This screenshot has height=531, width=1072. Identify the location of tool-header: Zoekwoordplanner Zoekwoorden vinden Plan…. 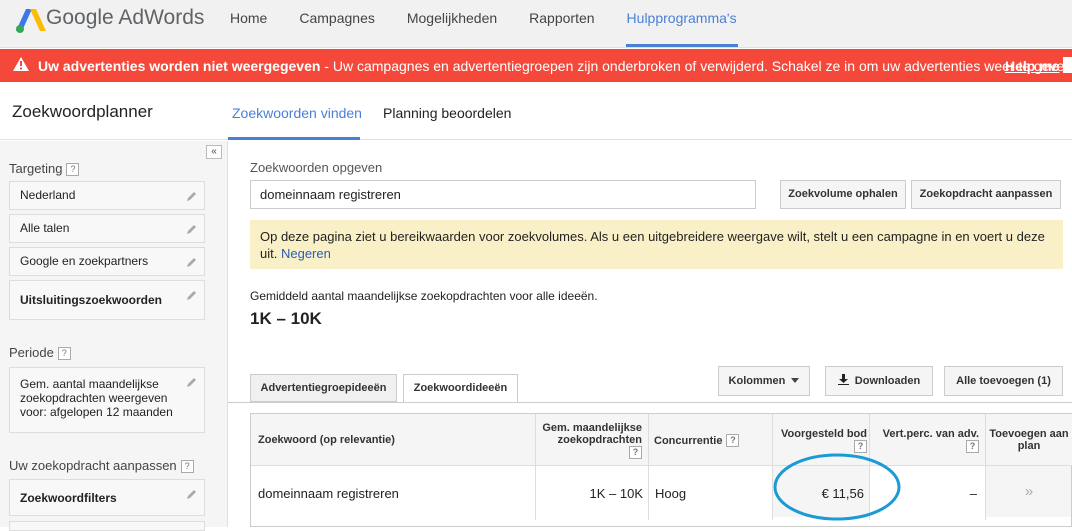
(536, 111).